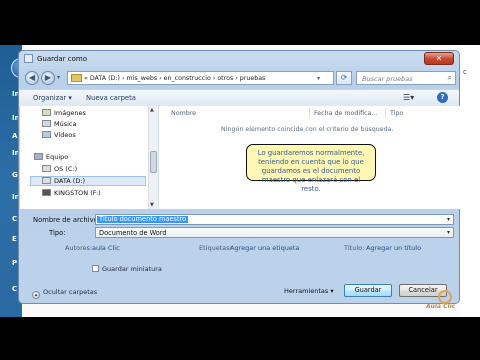 The height and width of the screenshot is (360, 480). I want to click on arrow-right-icon: ▶, so click(48, 77).